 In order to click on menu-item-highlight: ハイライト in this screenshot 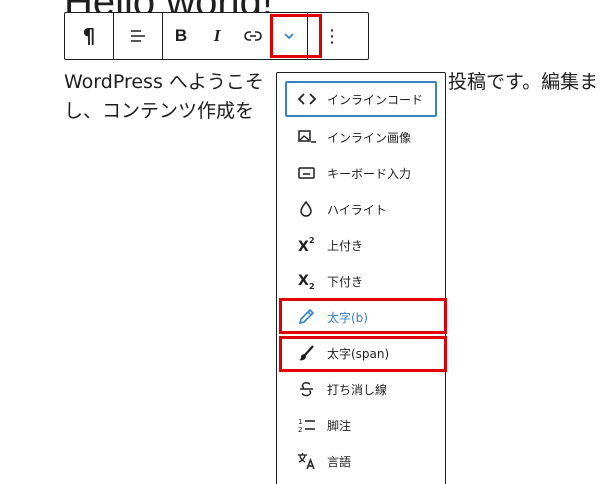, I will do `click(361, 209)`.